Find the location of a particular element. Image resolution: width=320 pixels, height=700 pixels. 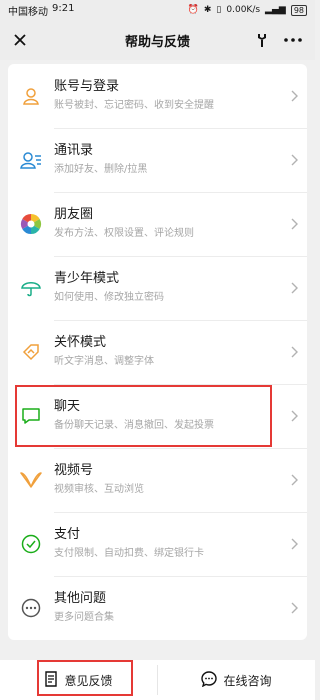

signal-icon: ▂▄▆ is located at coordinates (275, 10).